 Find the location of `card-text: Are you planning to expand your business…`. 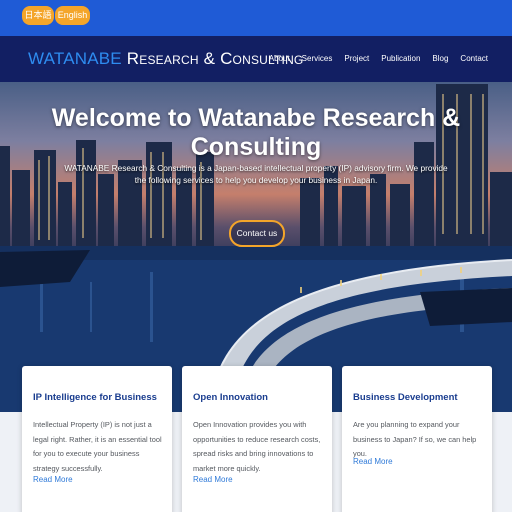

card-text: Are you planning to expand your business… is located at coordinates (415, 439).